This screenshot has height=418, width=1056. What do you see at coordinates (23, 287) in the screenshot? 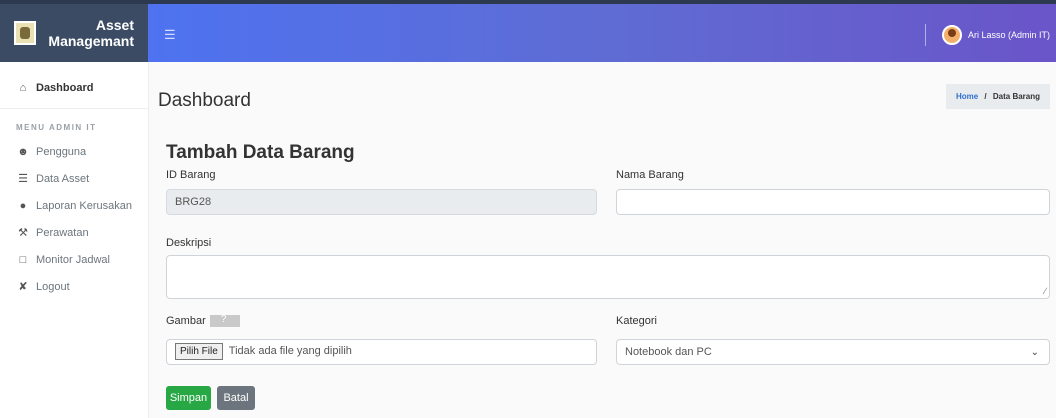
I see `logout-icon: ✘` at bounding box center [23, 287].